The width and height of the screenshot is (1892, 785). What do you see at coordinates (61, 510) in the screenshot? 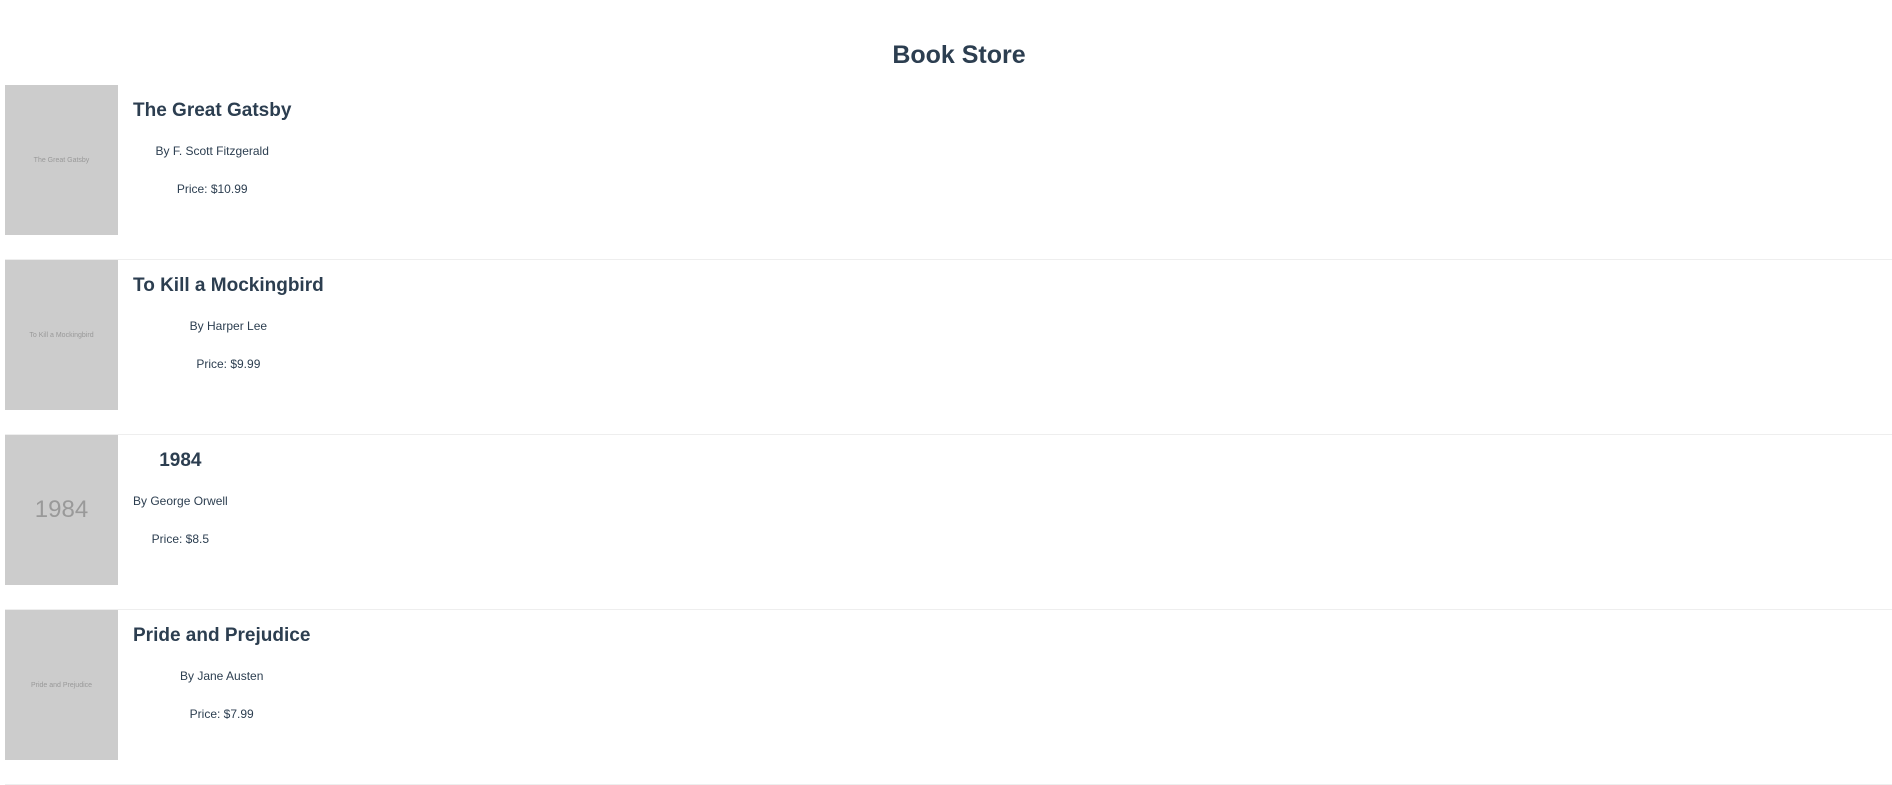
I see `book-cover-image: 1984` at bounding box center [61, 510].